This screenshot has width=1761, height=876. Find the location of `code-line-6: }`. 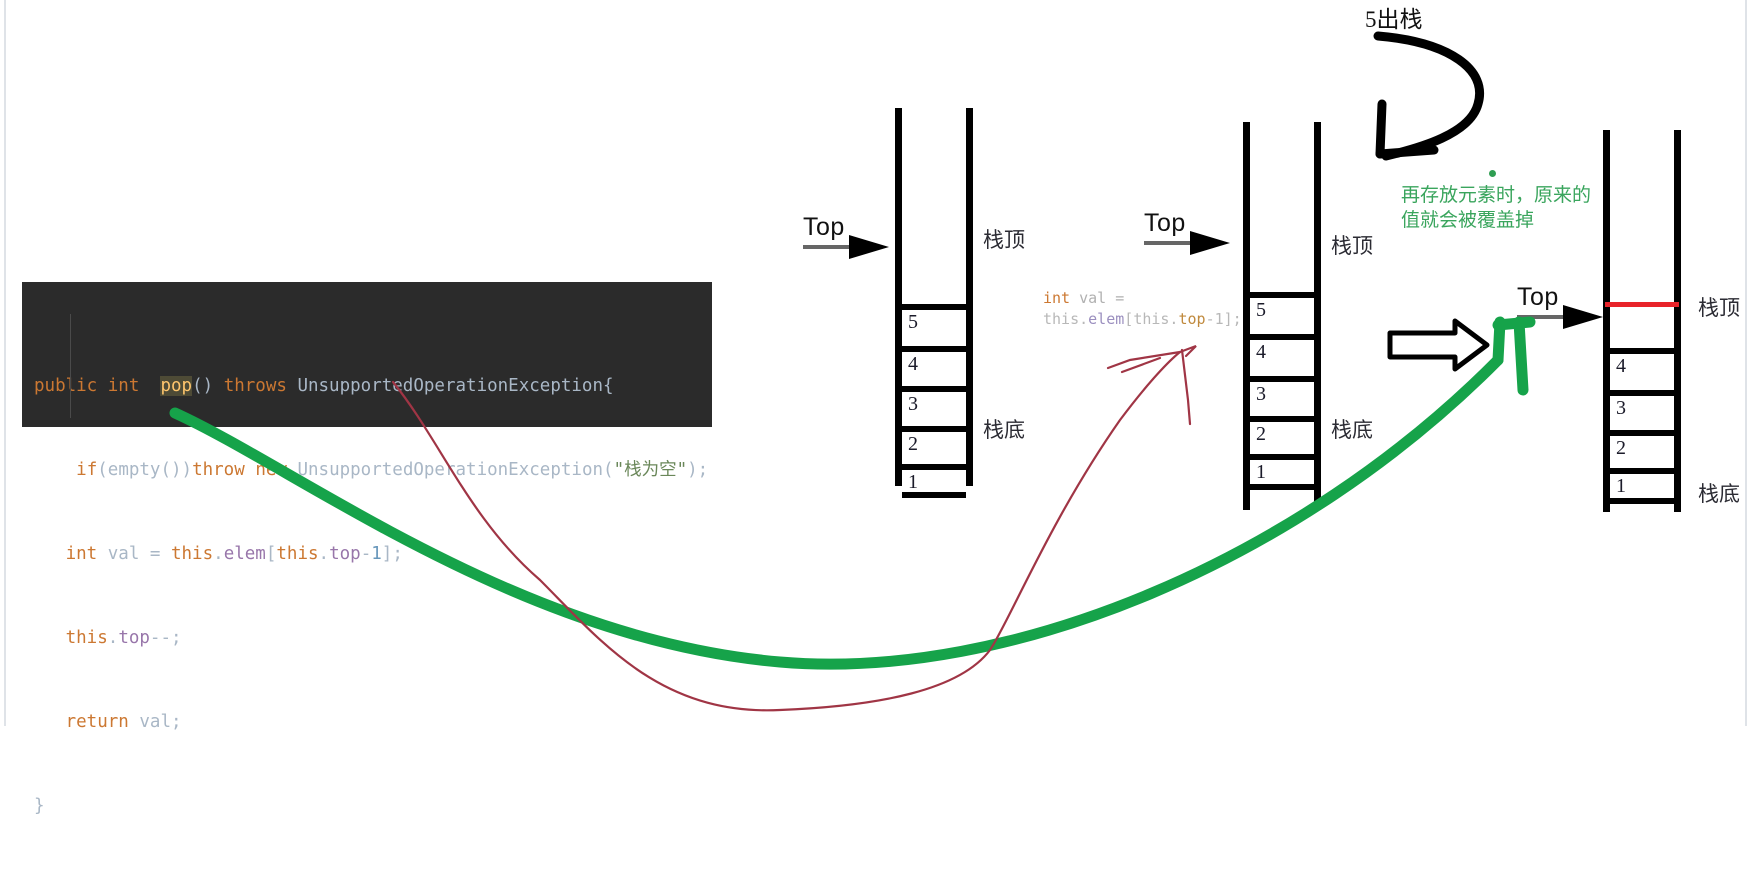

code-line-6: } is located at coordinates (367, 806).